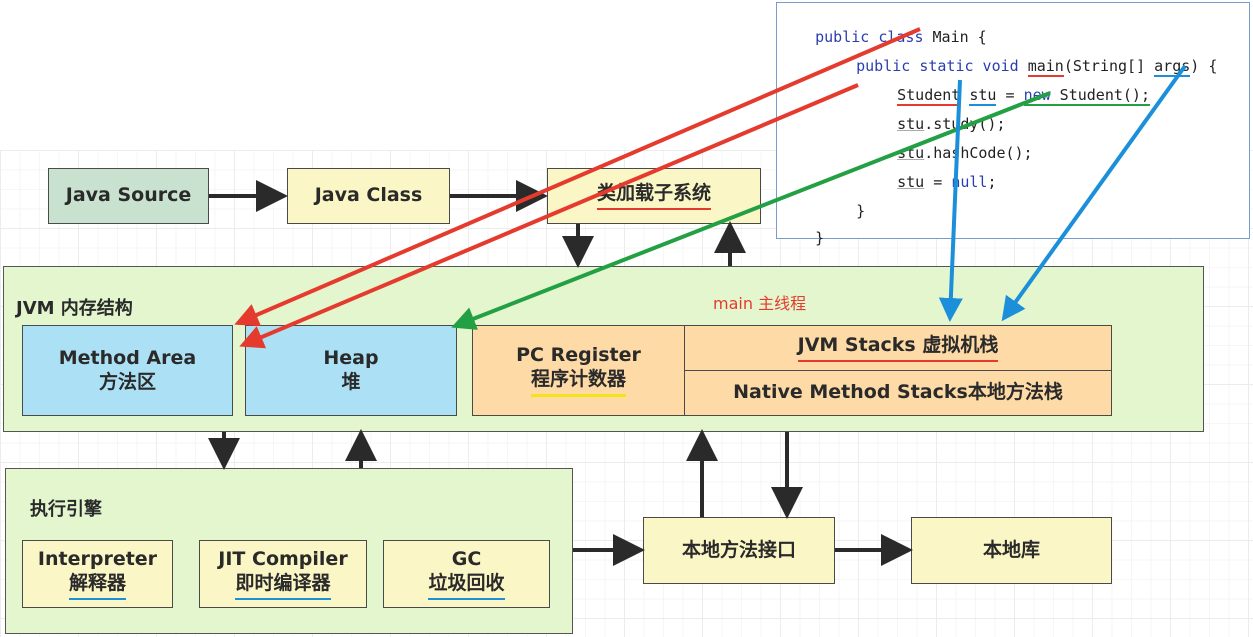  I want to click on code-text: =, so click(938, 182).